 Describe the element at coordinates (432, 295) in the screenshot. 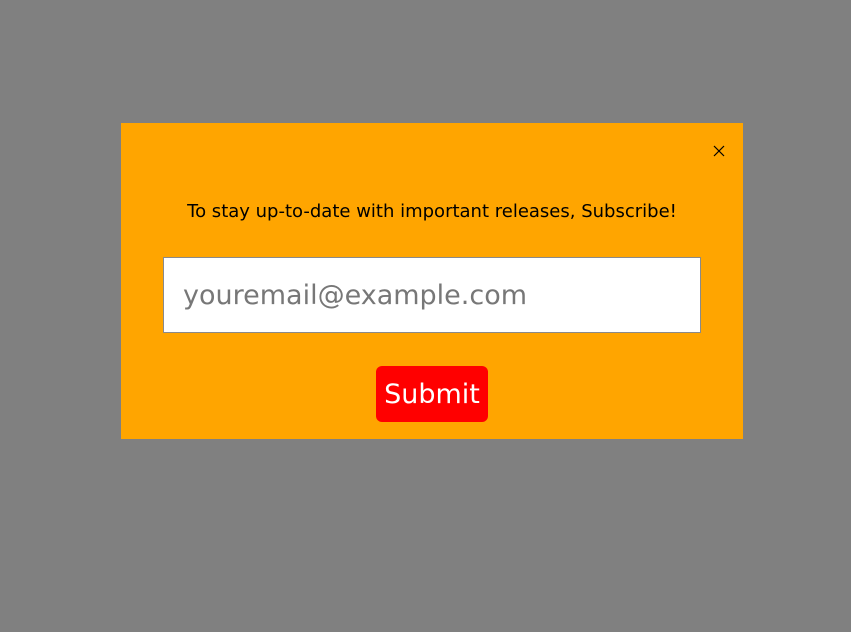

I see `email-field` at that location.